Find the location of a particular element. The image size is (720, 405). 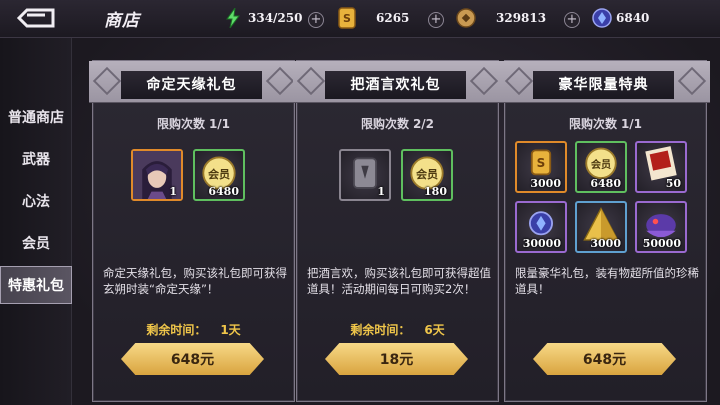

add-gold-button: + is located at coordinates (436, 20).